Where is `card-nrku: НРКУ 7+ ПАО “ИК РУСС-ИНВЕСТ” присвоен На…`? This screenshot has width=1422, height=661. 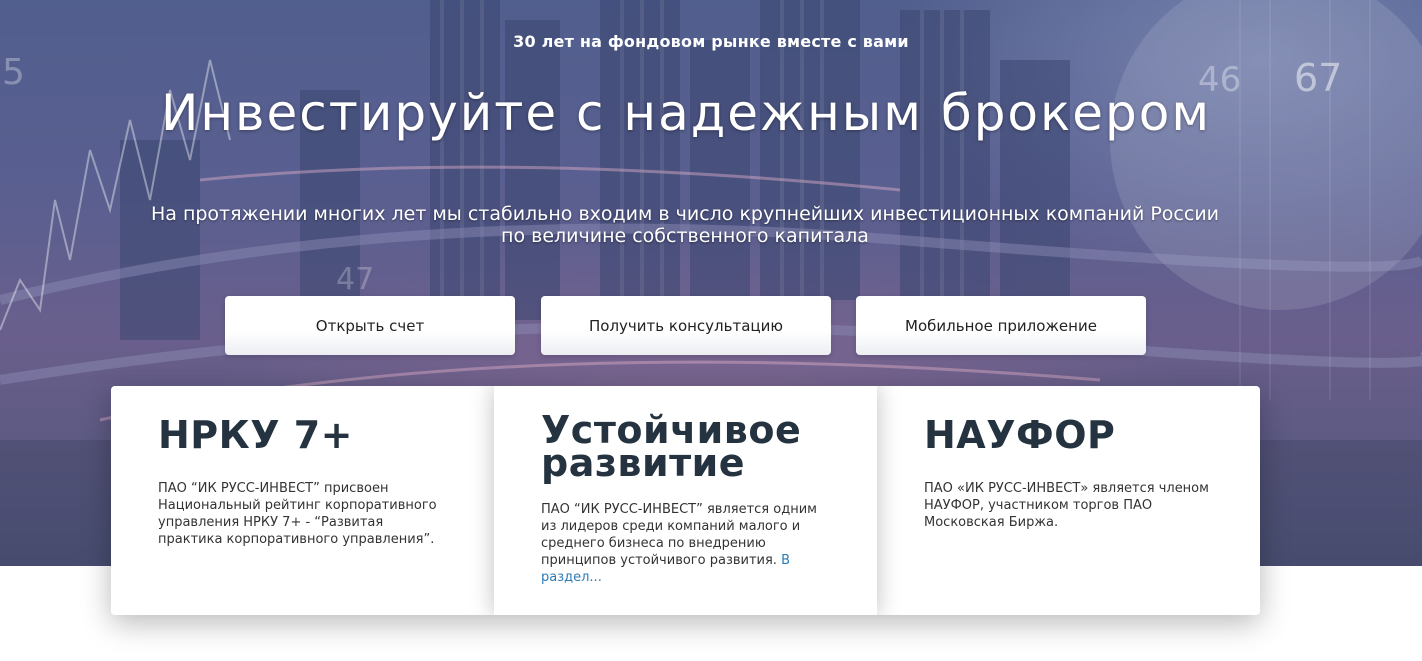
card-nrku: НРКУ 7+ ПАО “ИК РУСС-ИНВЕСТ” присвоен На… is located at coordinates (302, 500).